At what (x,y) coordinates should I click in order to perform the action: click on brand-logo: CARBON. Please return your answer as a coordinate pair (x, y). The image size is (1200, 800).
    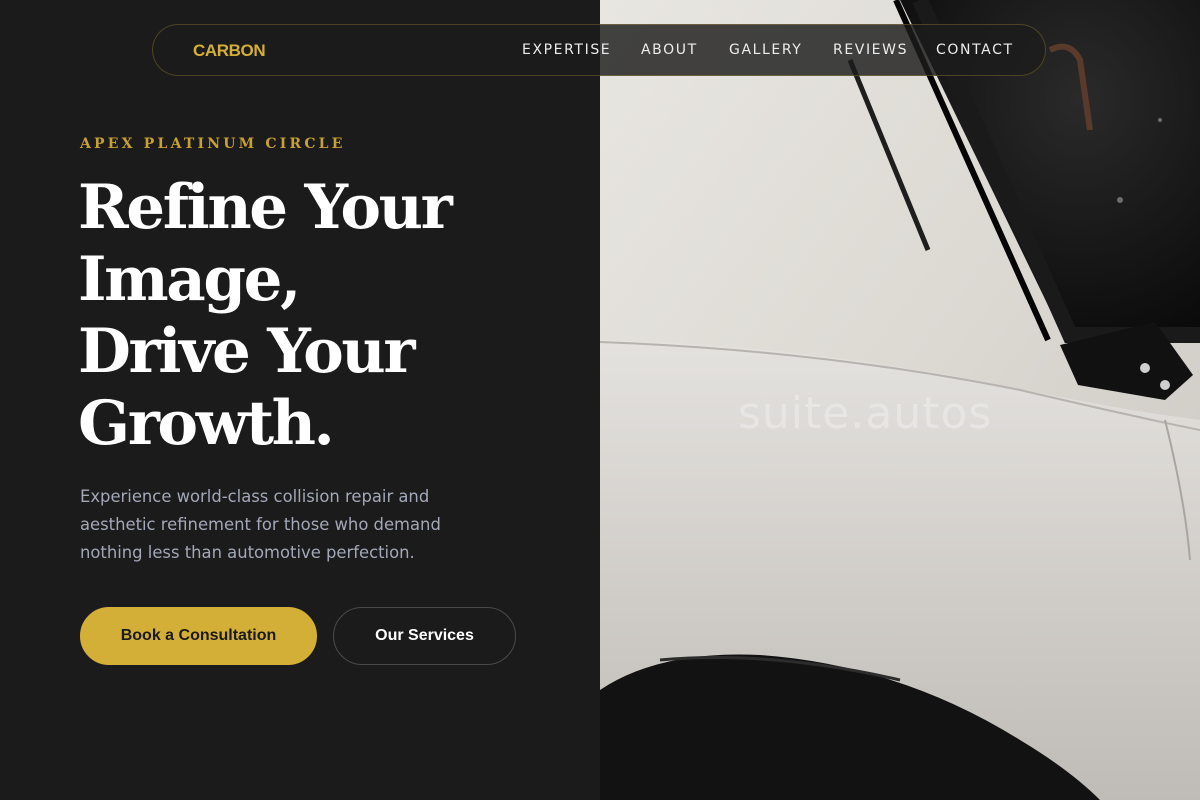
    Looking at the image, I should click on (229, 51).